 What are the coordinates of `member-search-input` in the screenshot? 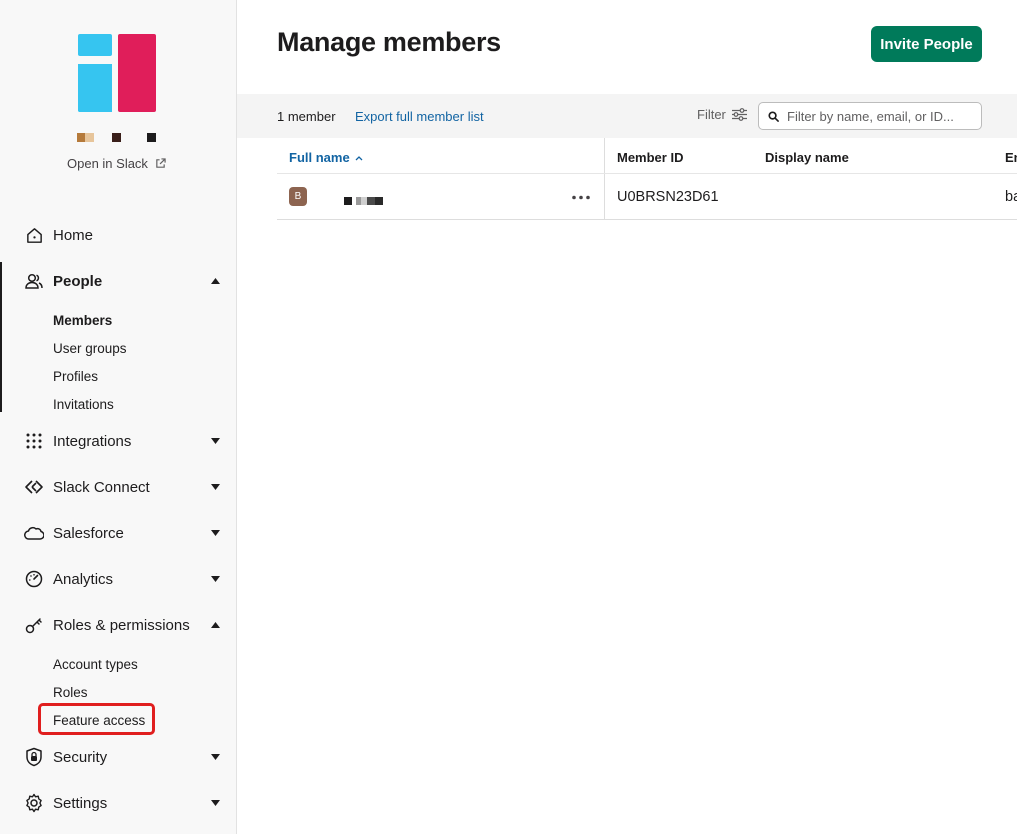 It's located at (882, 116).